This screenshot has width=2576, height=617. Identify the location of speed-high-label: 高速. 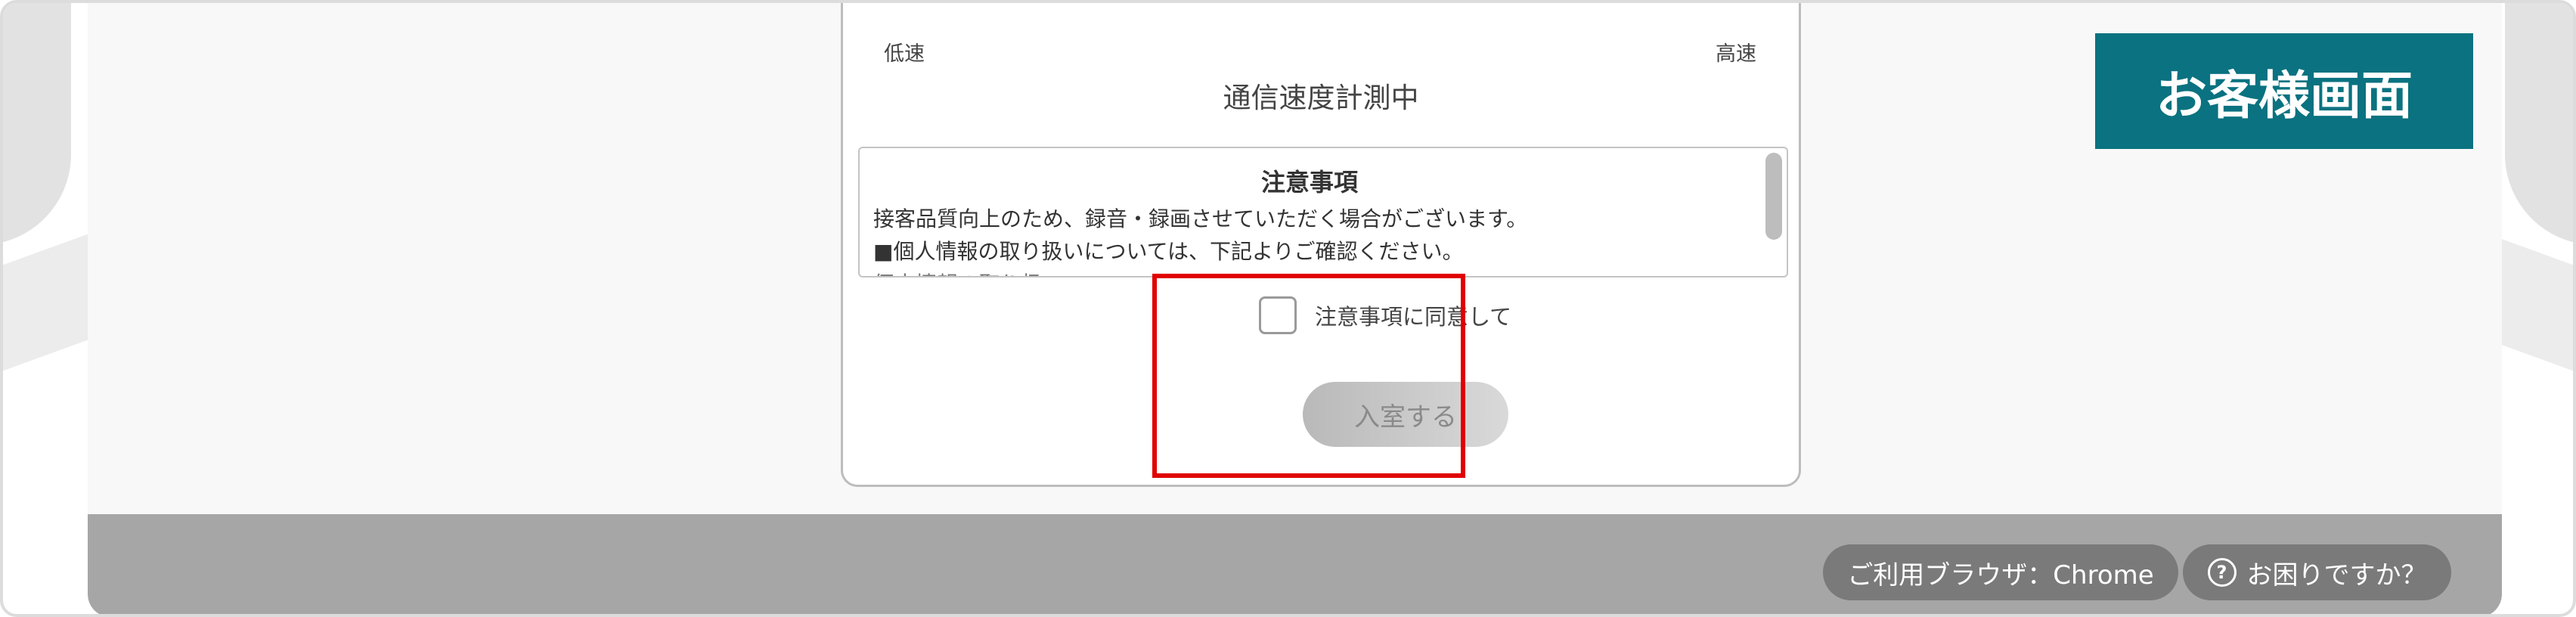
(1736, 54).